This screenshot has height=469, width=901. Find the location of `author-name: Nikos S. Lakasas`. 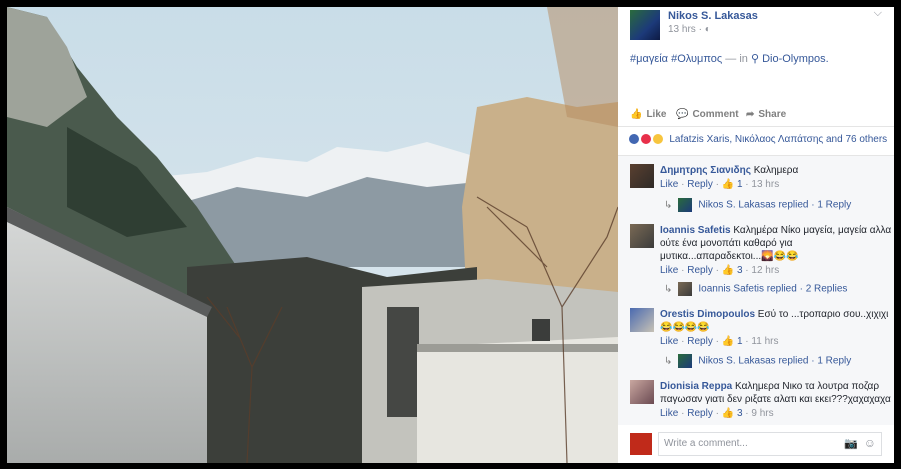

author-name: Nikos S. Lakasas is located at coordinates (713, 16).